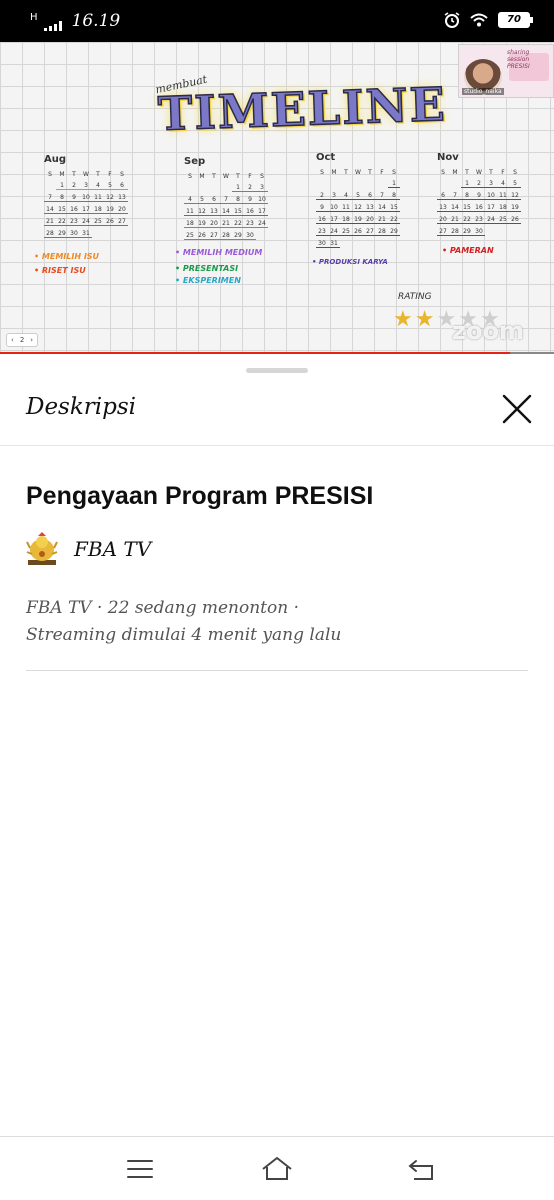 This screenshot has height=1200, width=554. Describe the element at coordinates (515, 20) in the screenshot. I see `battery-icon: 70` at that location.